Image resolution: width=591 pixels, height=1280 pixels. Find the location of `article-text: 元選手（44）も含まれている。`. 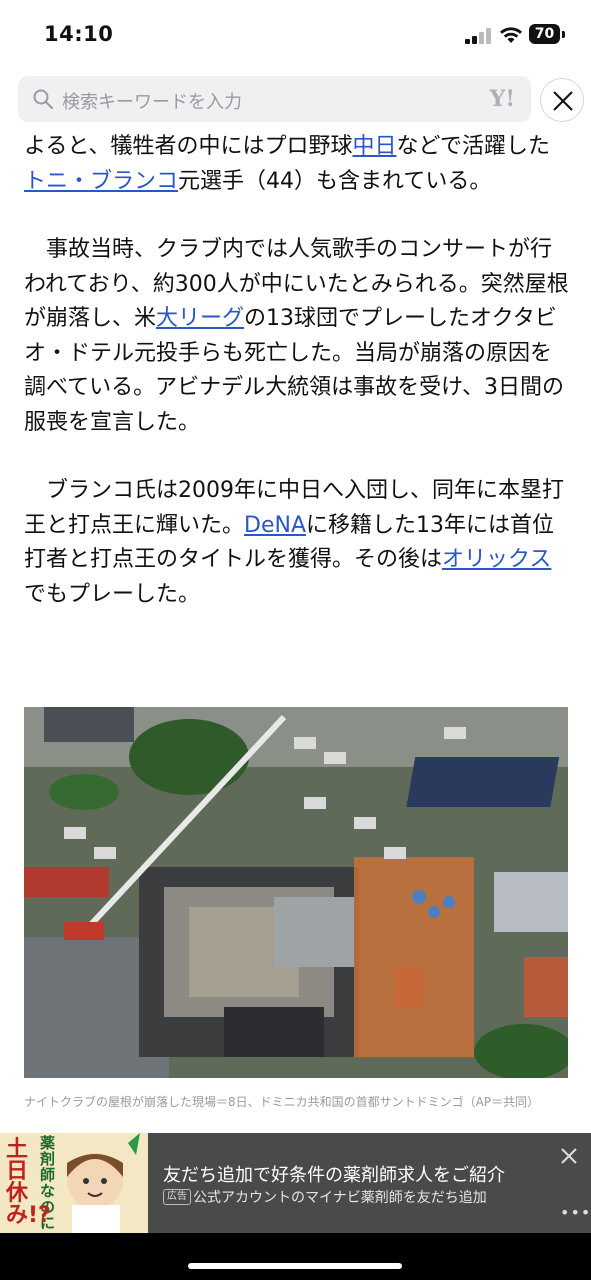

article-text: 元選手（44）も含まれている。 is located at coordinates (335, 181).